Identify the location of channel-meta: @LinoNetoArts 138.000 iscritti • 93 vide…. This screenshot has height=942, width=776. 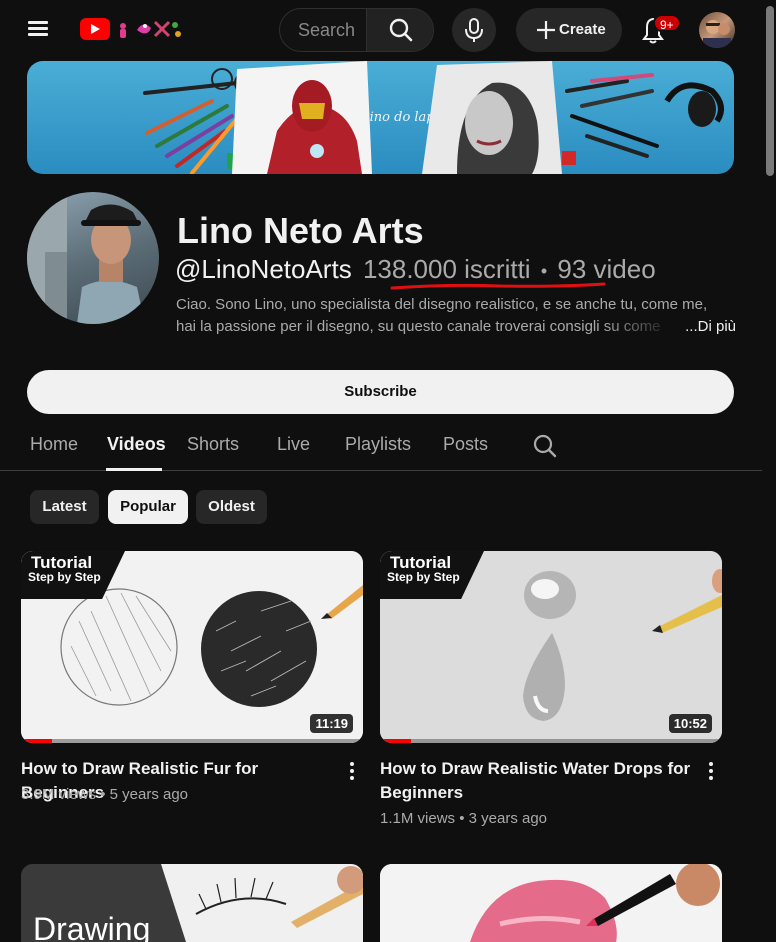
(415, 269).